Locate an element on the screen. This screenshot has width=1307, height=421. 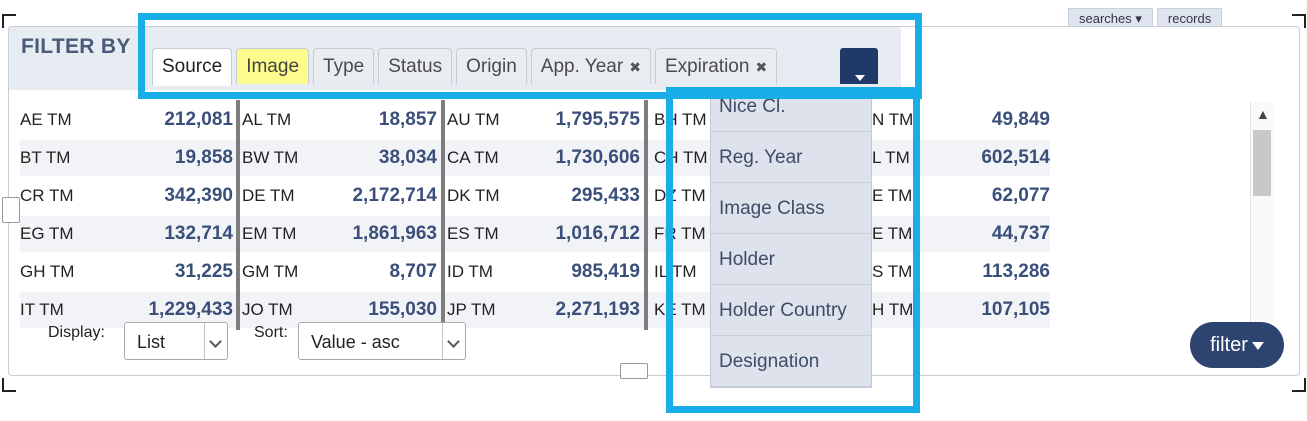
record-count: 38,034 is located at coordinates (407, 157).